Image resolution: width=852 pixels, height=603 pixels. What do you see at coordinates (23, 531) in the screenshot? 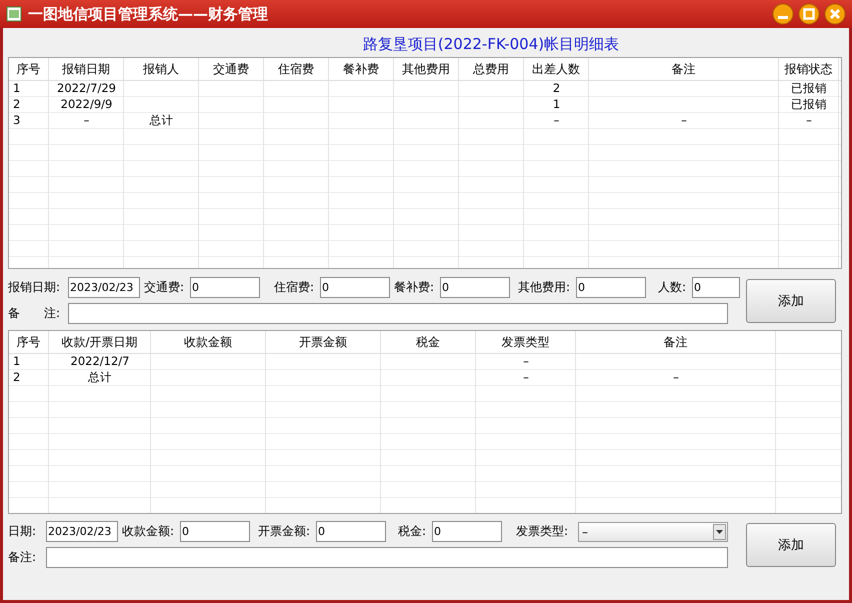
I see `field-label: 日期:` at bounding box center [23, 531].